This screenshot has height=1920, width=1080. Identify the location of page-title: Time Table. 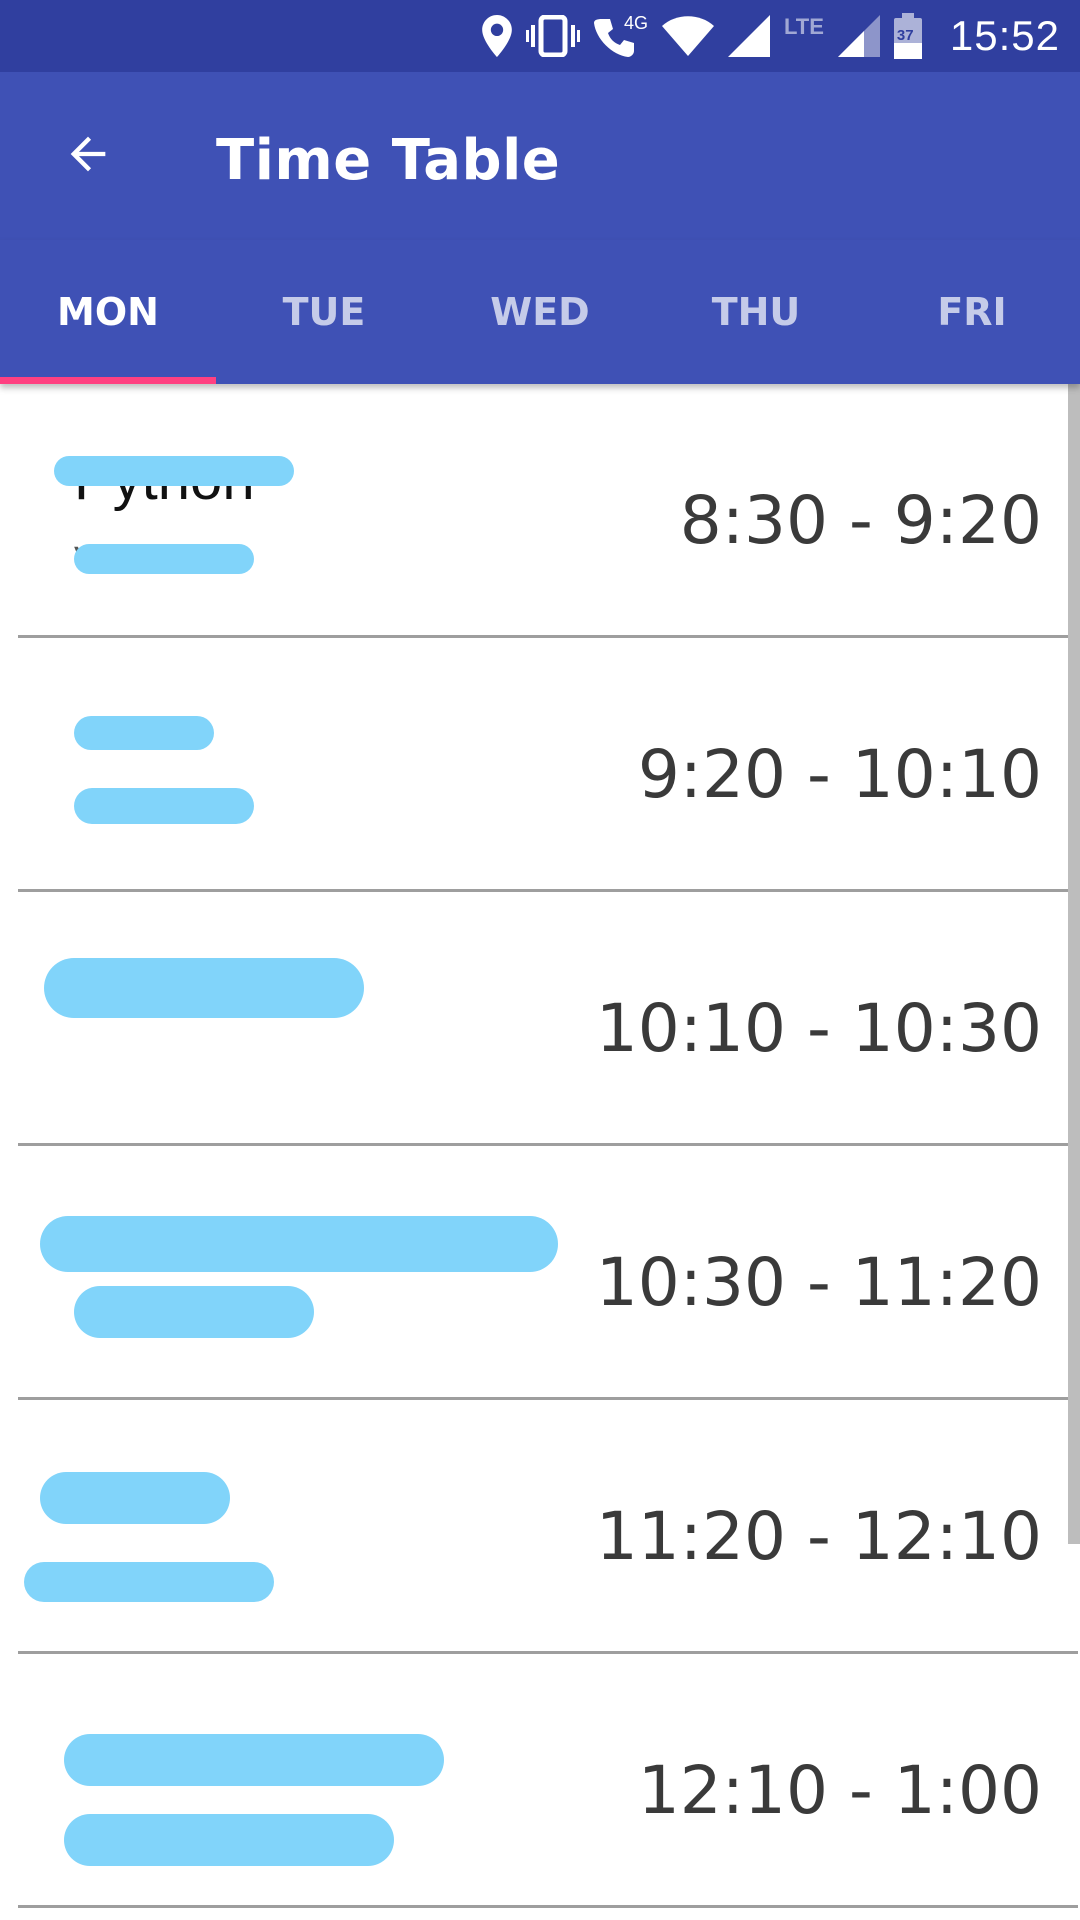
(388, 160).